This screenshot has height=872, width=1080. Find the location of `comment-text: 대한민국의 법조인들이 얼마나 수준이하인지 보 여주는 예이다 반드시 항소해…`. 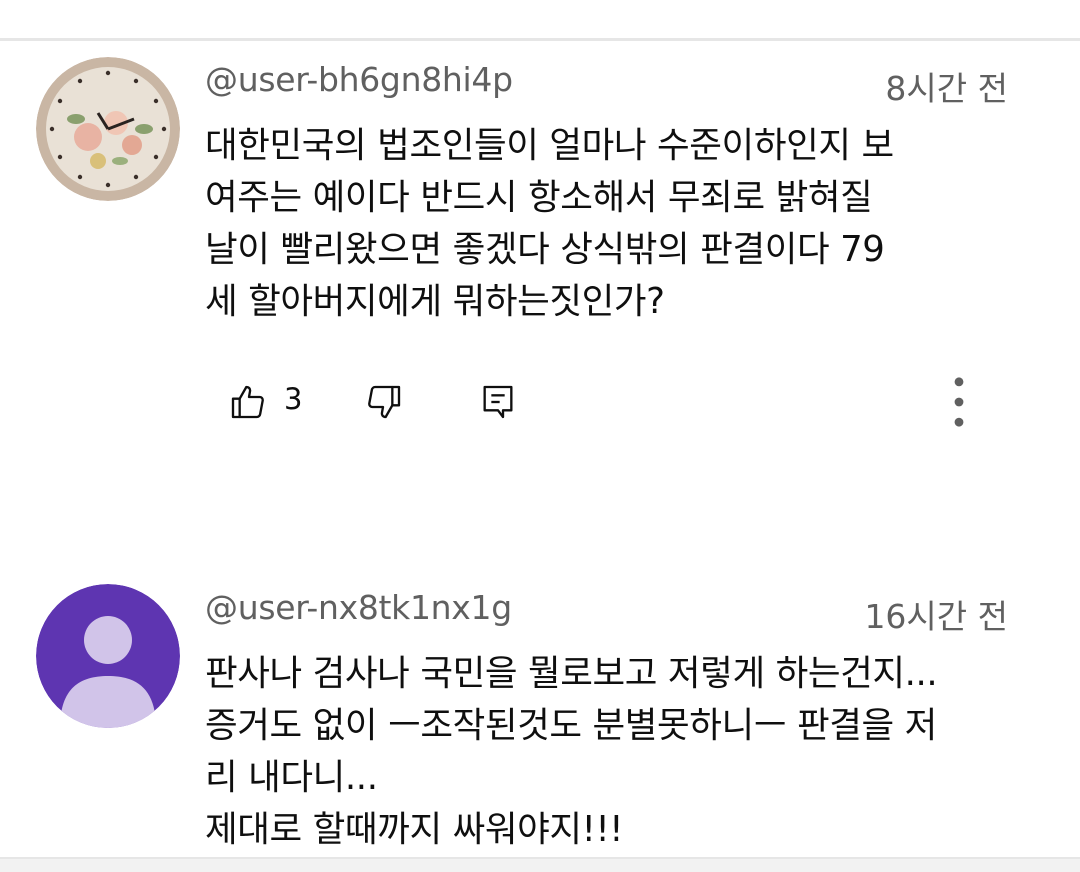

comment-text: 대한민국의 법조인들이 얼마나 수준이하인지 보 여주는 예이다 반드시 항소해… is located at coordinates (549, 223).